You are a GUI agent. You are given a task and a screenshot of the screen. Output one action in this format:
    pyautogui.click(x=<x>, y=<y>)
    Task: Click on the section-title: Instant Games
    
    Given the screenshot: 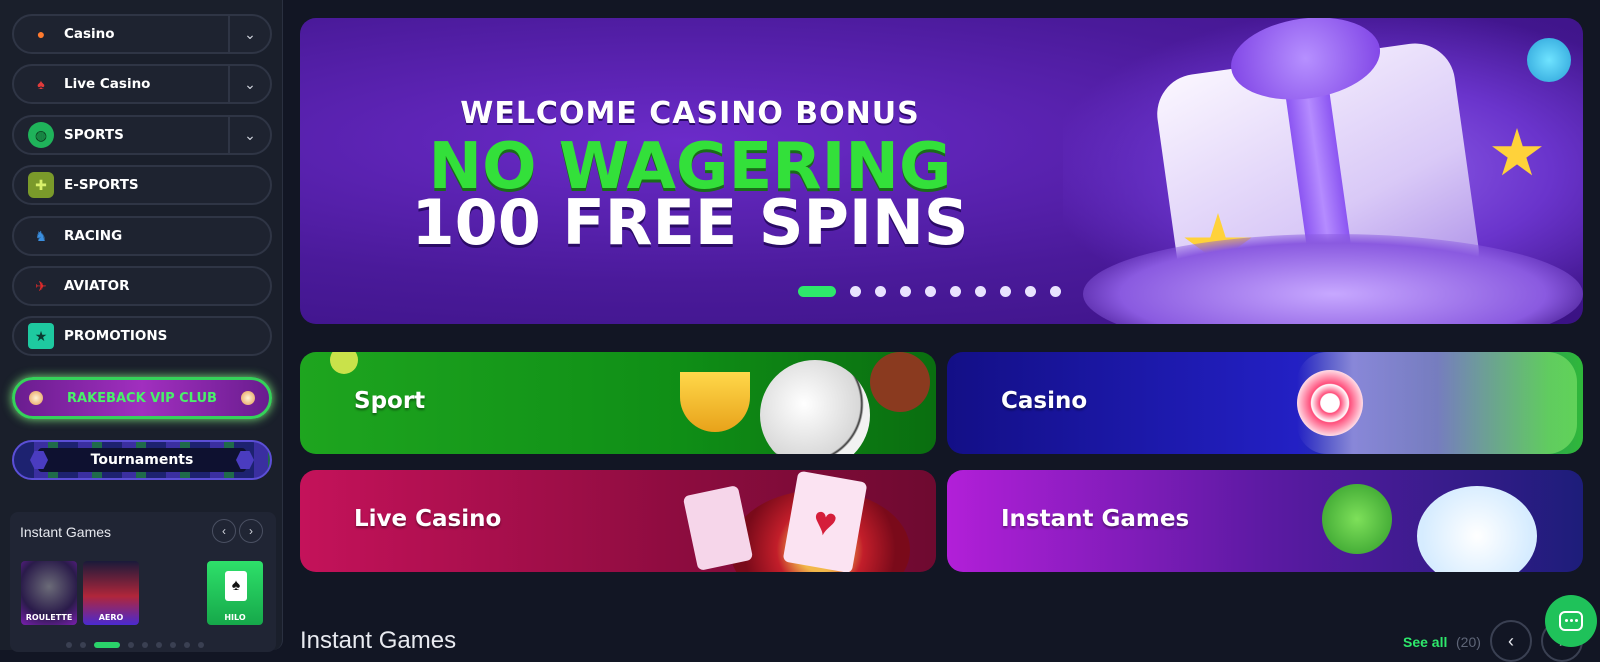 What is the action you would take?
    pyautogui.click(x=378, y=640)
    